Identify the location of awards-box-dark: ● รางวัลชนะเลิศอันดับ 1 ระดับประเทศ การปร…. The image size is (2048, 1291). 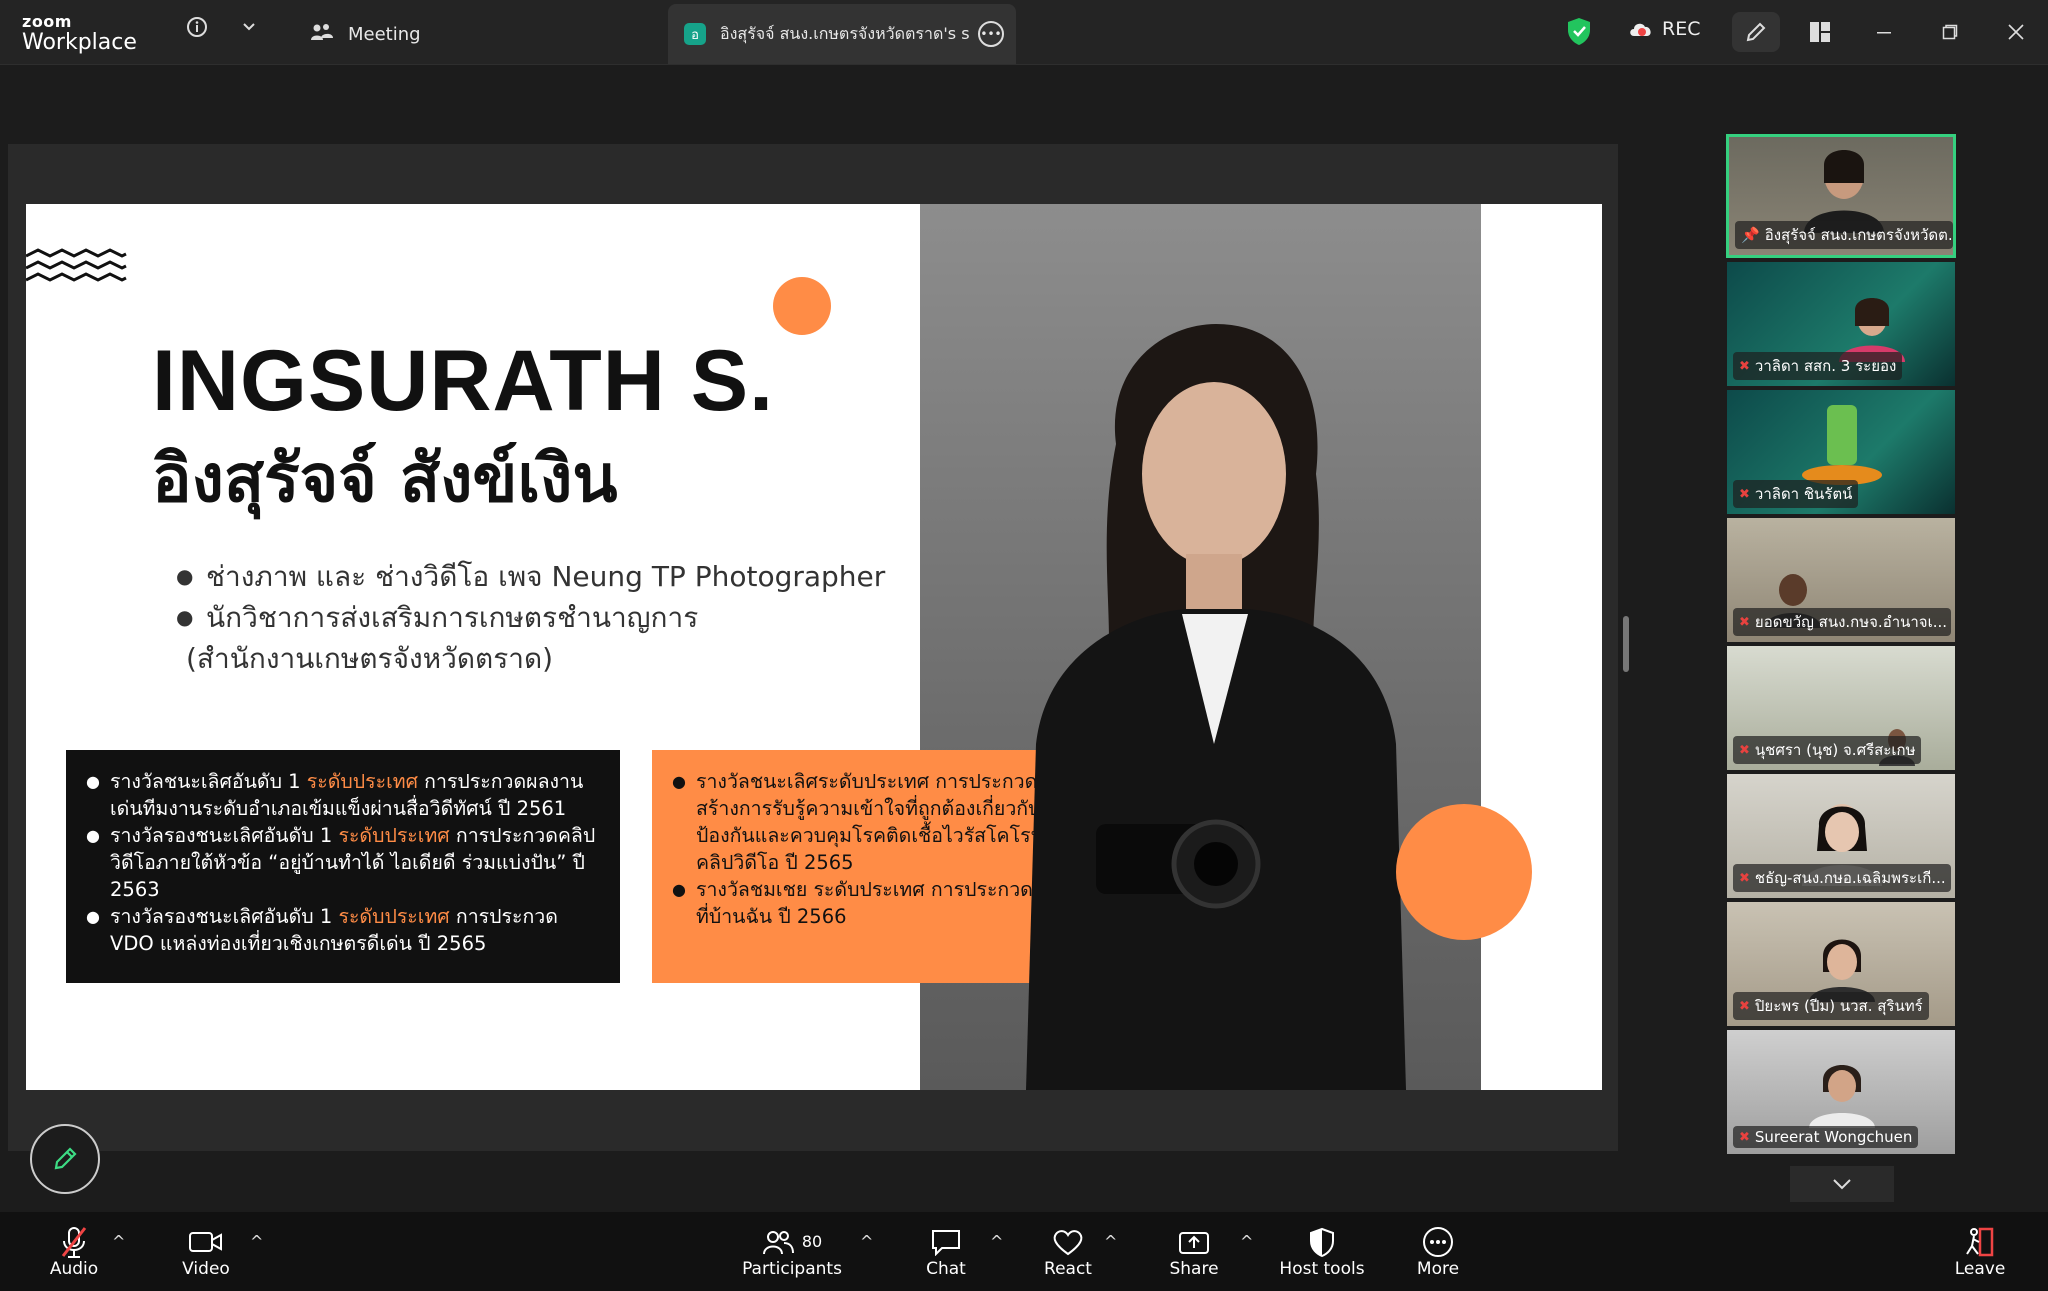
(343, 866).